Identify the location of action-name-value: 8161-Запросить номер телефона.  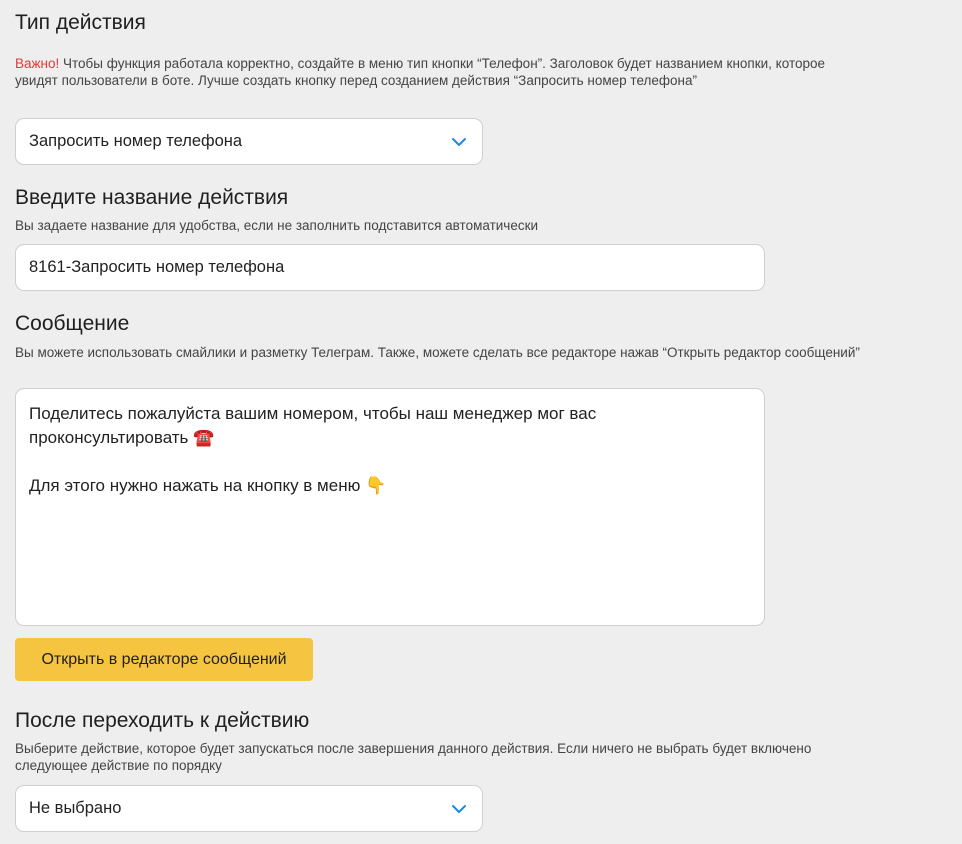
(157, 267).